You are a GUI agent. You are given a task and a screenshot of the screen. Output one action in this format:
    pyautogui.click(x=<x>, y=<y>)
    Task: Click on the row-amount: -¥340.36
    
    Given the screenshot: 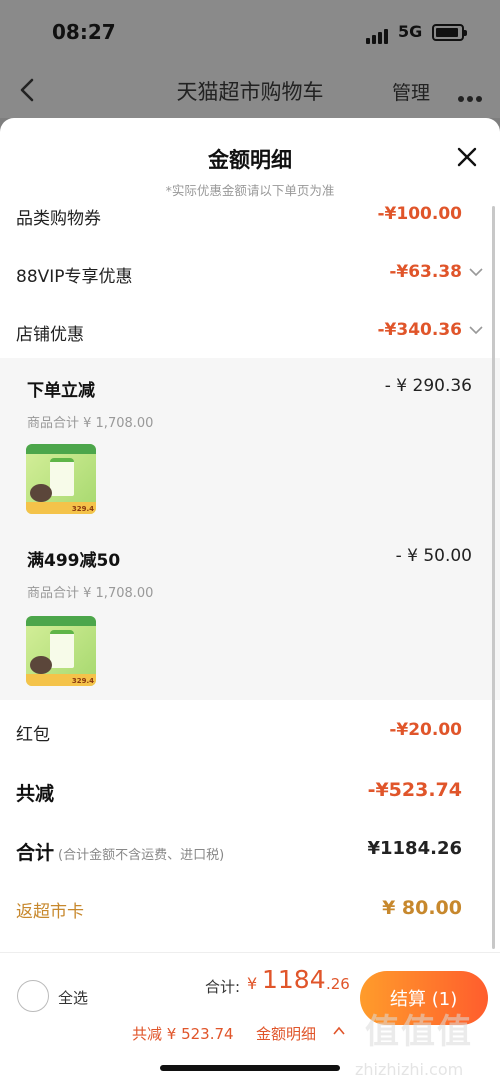 What is the action you would take?
    pyautogui.click(x=420, y=330)
    